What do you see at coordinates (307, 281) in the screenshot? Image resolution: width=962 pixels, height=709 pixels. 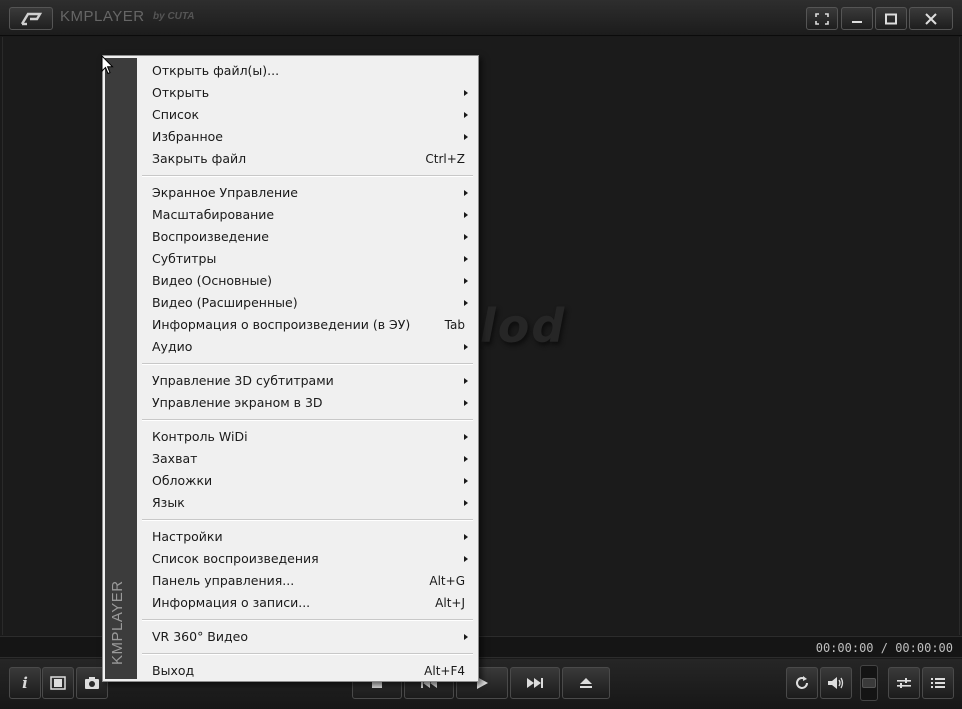 I see `menu-item: Видео (Основные)` at bounding box center [307, 281].